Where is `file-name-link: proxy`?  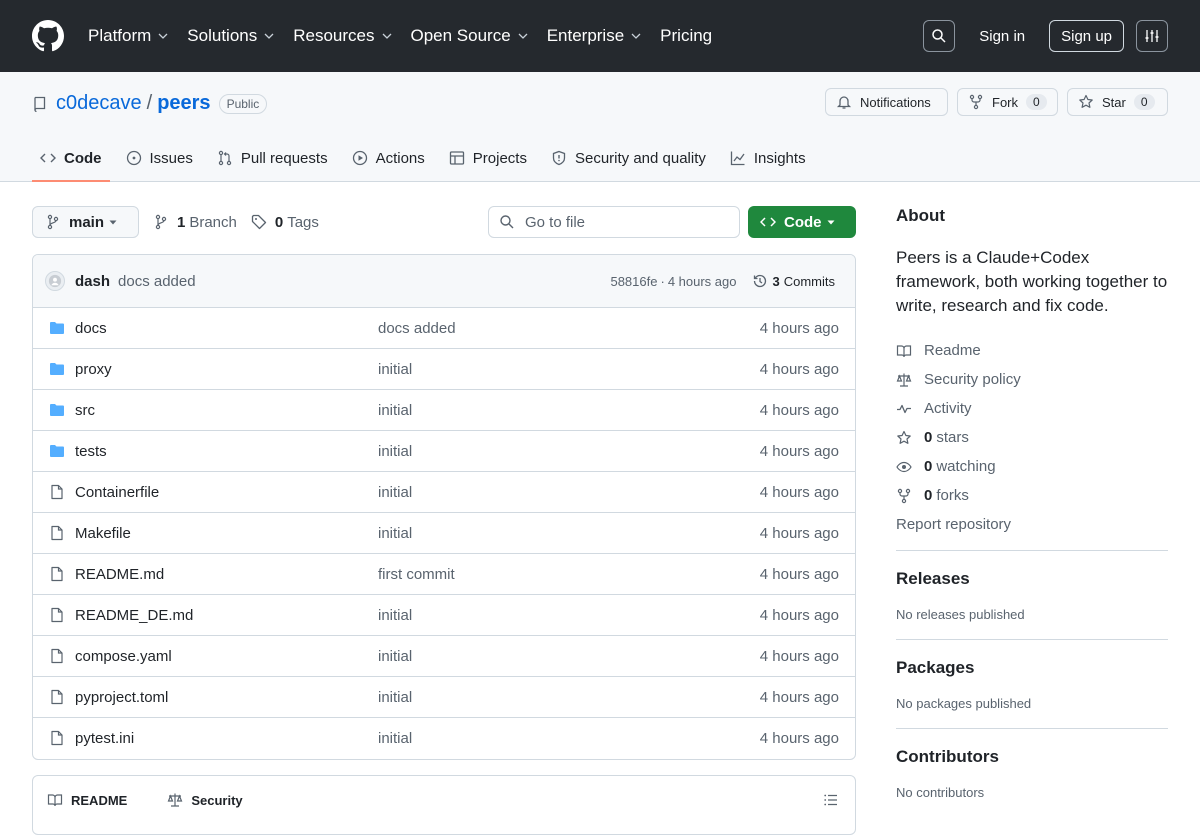 file-name-link: proxy is located at coordinates (93, 369).